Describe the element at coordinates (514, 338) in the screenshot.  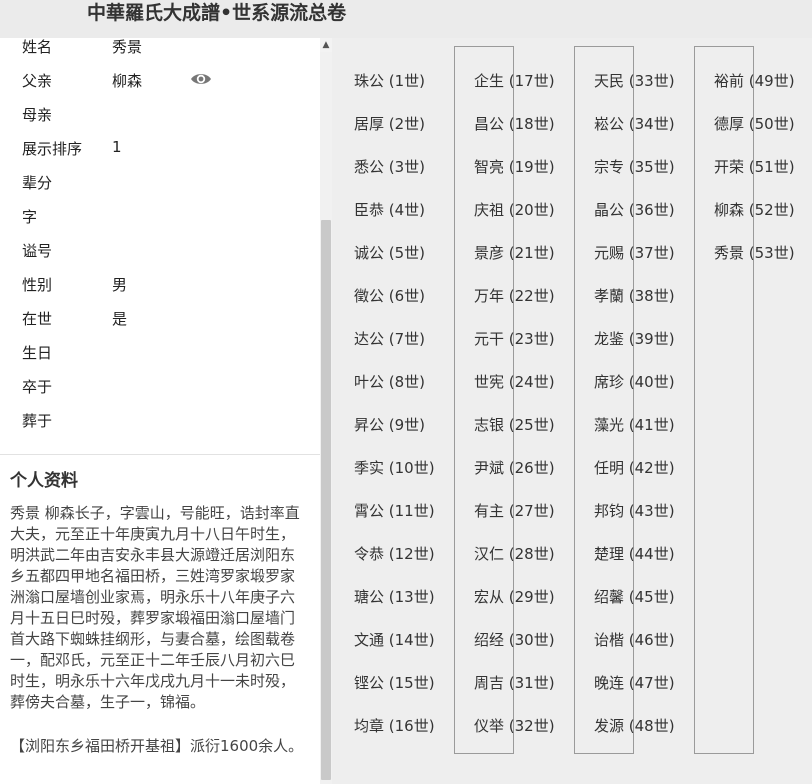
I see `generation-item: 元干 (23世)` at that location.